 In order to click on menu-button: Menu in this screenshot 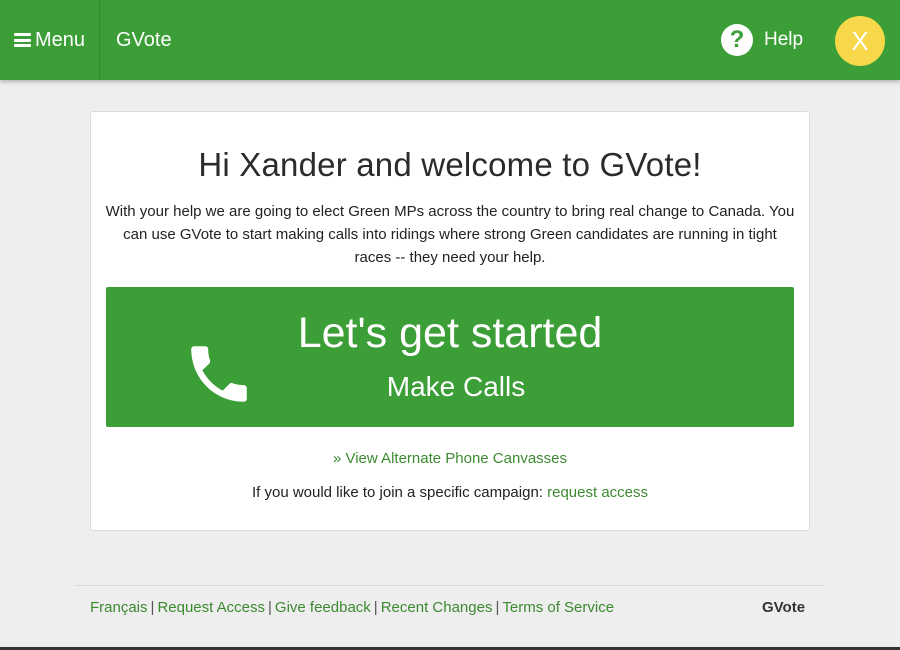, I will do `click(50, 40)`.